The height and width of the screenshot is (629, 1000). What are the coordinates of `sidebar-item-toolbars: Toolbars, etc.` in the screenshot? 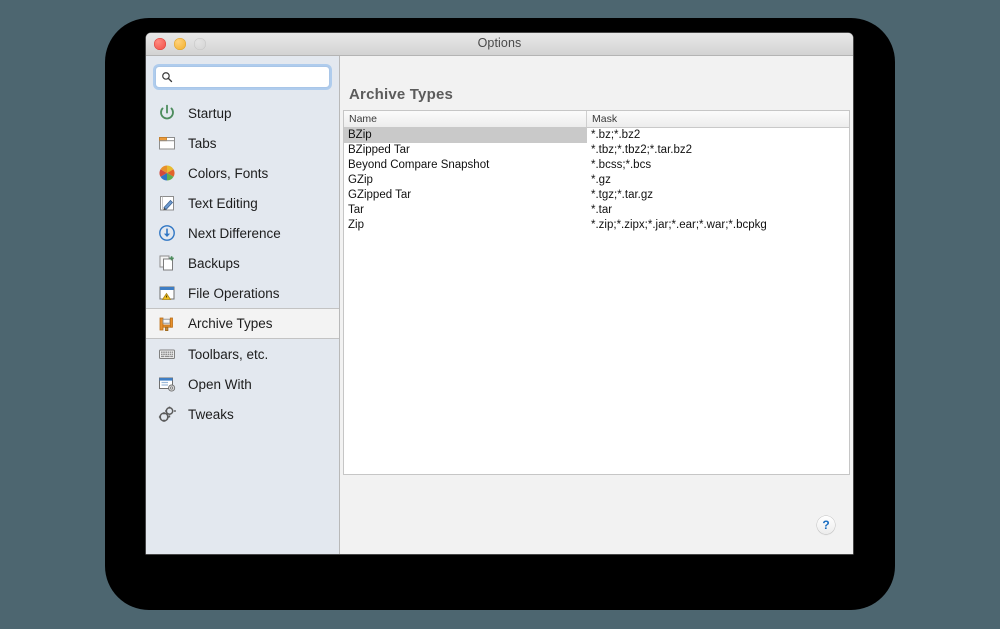 It's located at (242, 354).